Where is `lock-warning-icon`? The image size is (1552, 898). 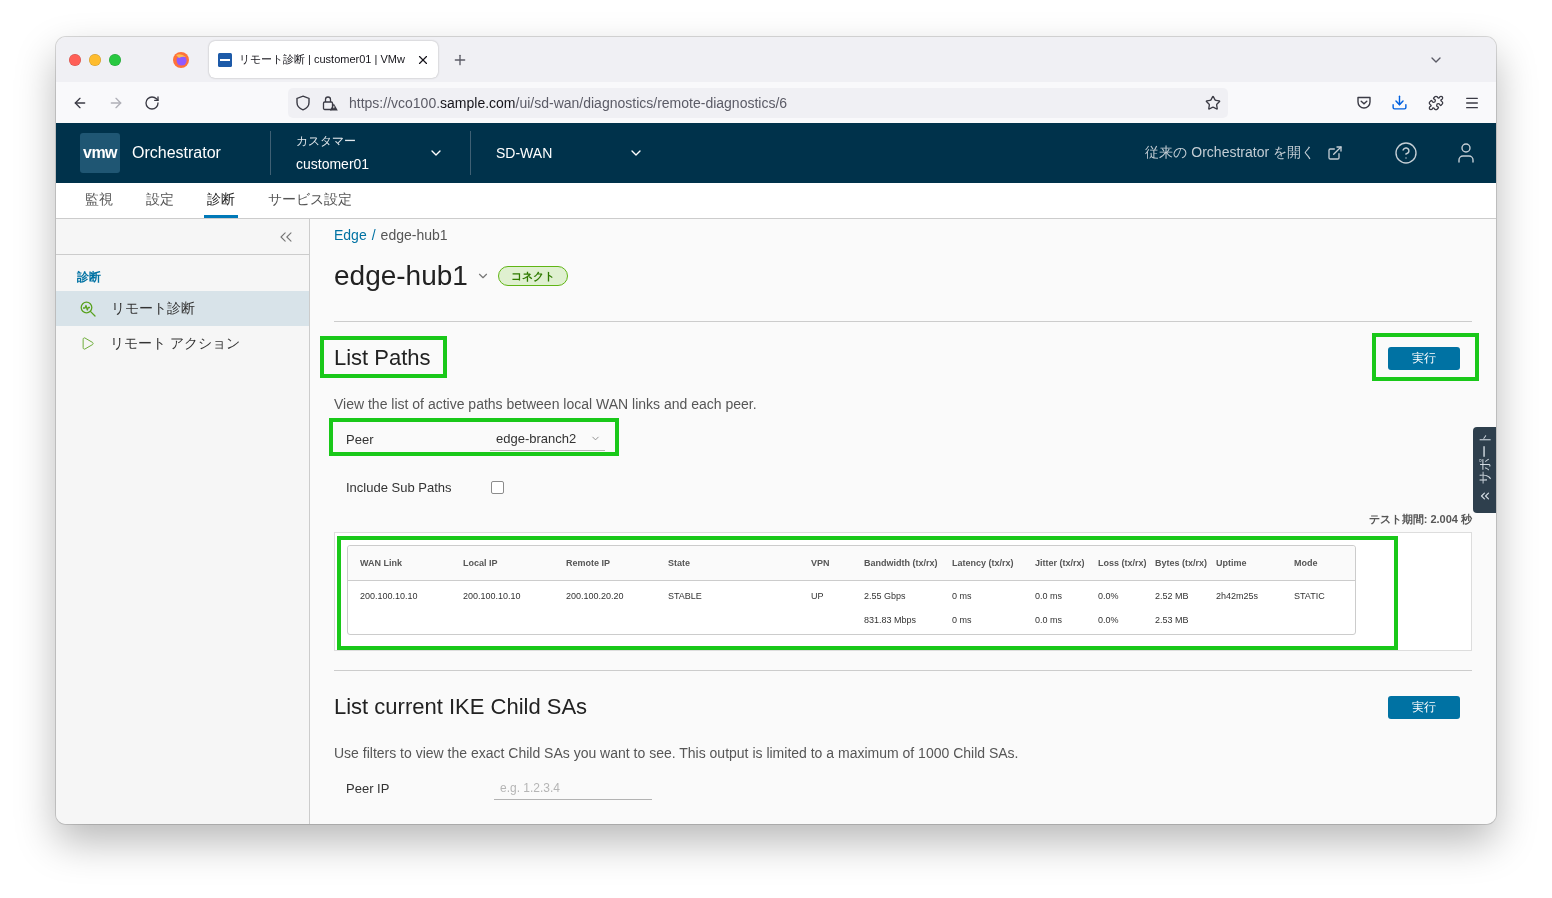 lock-warning-icon is located at coordinates (330, 102).